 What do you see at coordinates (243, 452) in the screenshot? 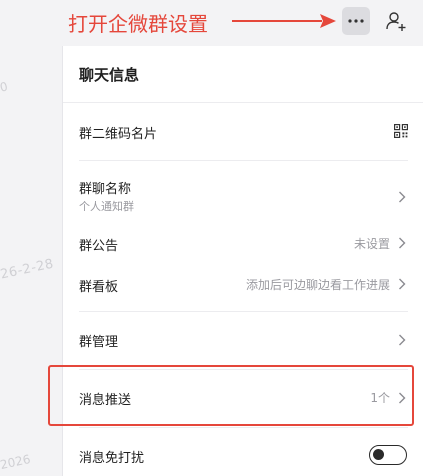
I see `mute-notifications-row: 消息免打扰` at bounding box center [243, 452].